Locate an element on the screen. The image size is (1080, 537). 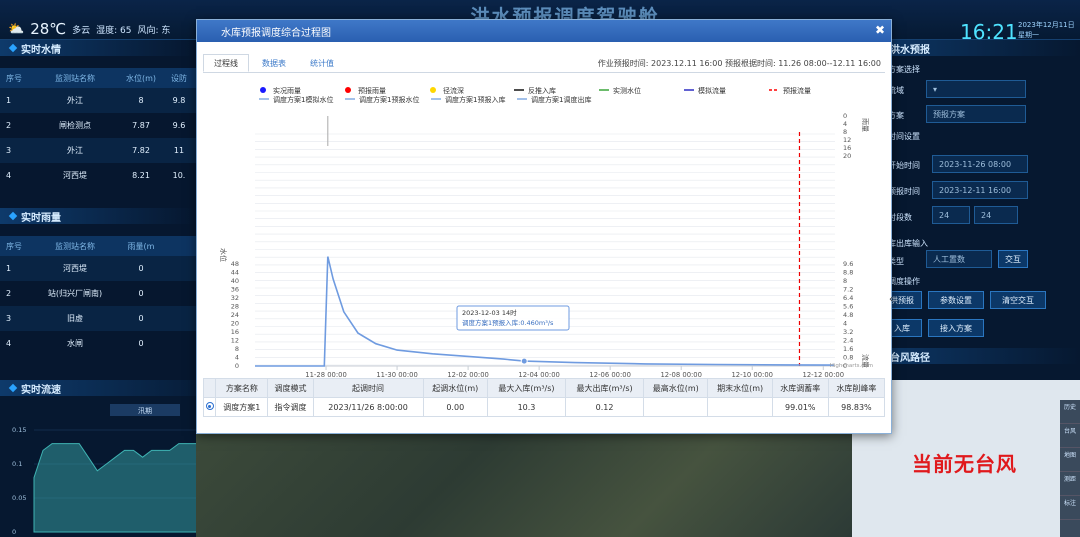
map-tool-map: 地图 is located at coordinates (1070, 460).